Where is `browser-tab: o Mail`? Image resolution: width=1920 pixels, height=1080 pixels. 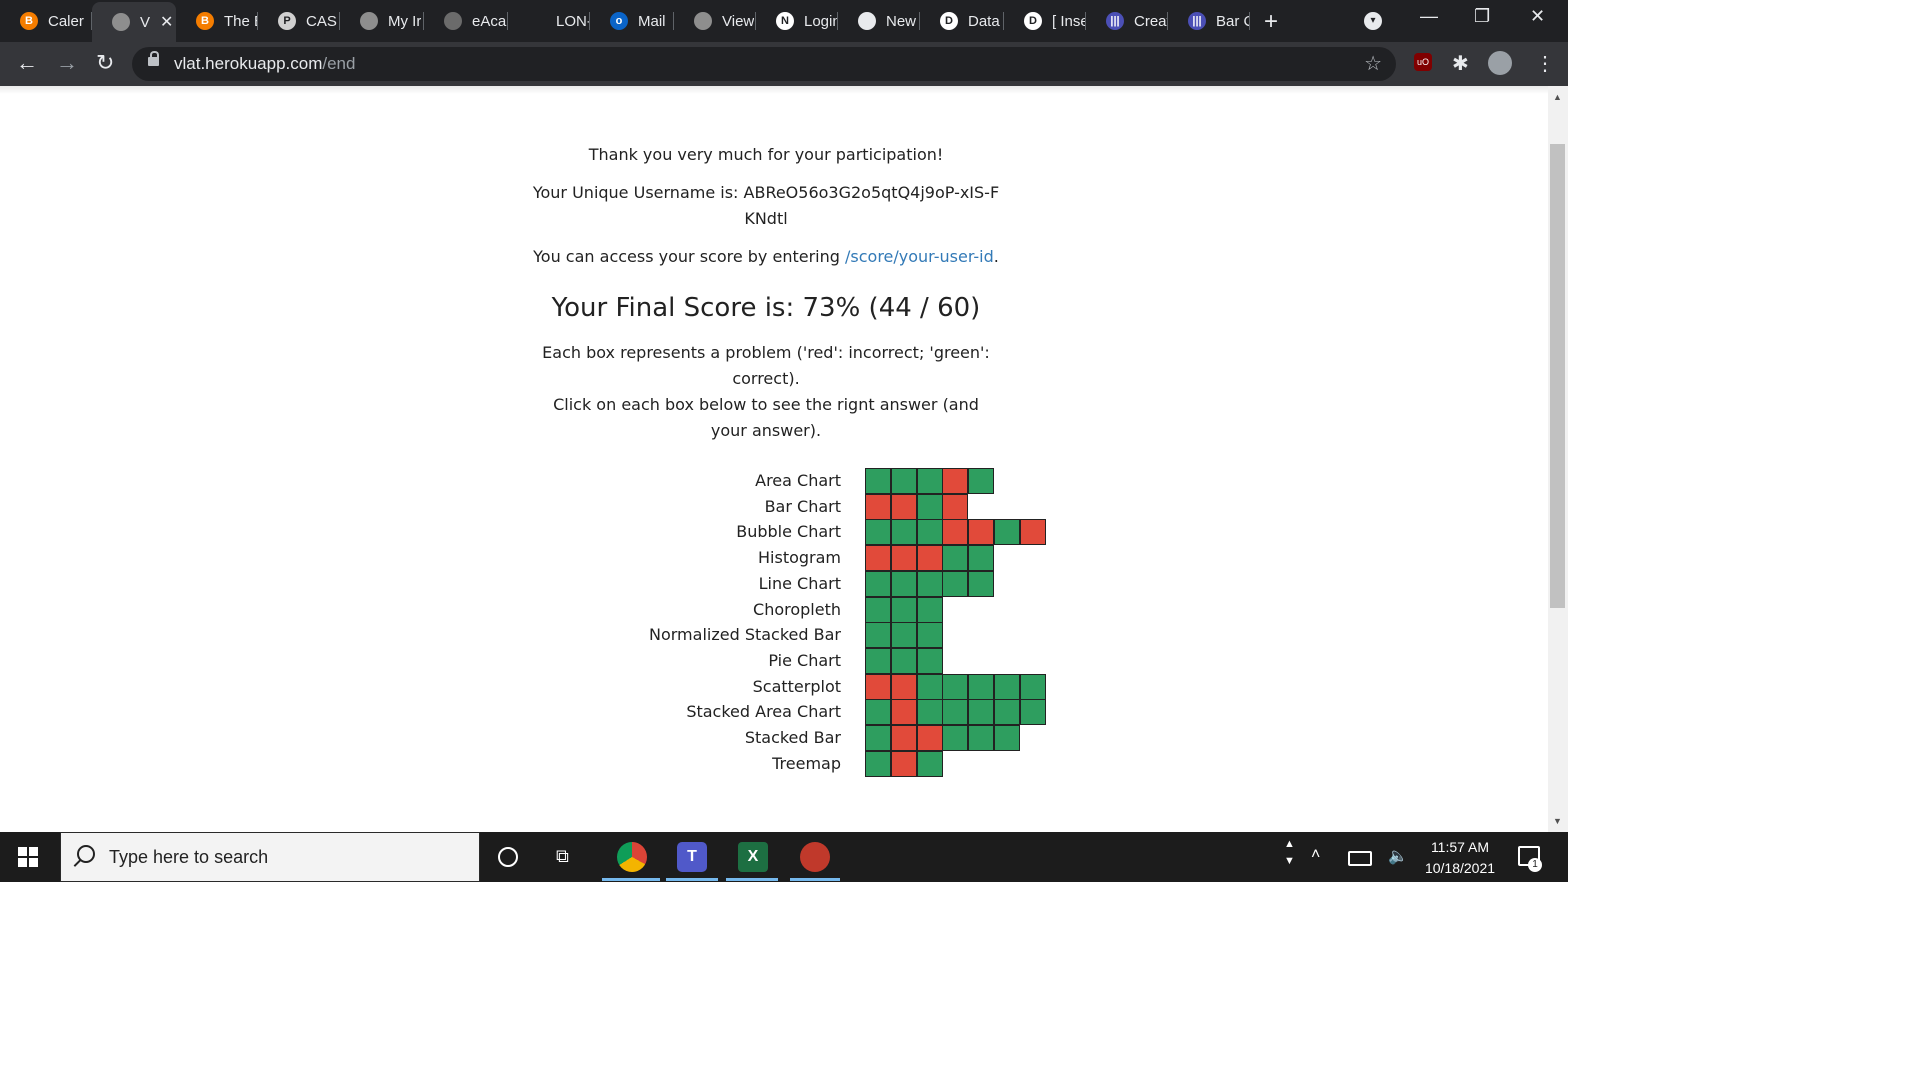 browser-tab: o Mail is located at coordinates (632, 21).